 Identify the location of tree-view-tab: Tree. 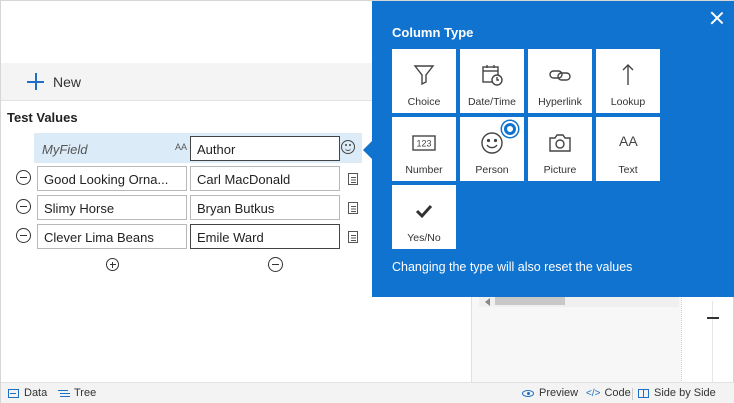
(77, 393).